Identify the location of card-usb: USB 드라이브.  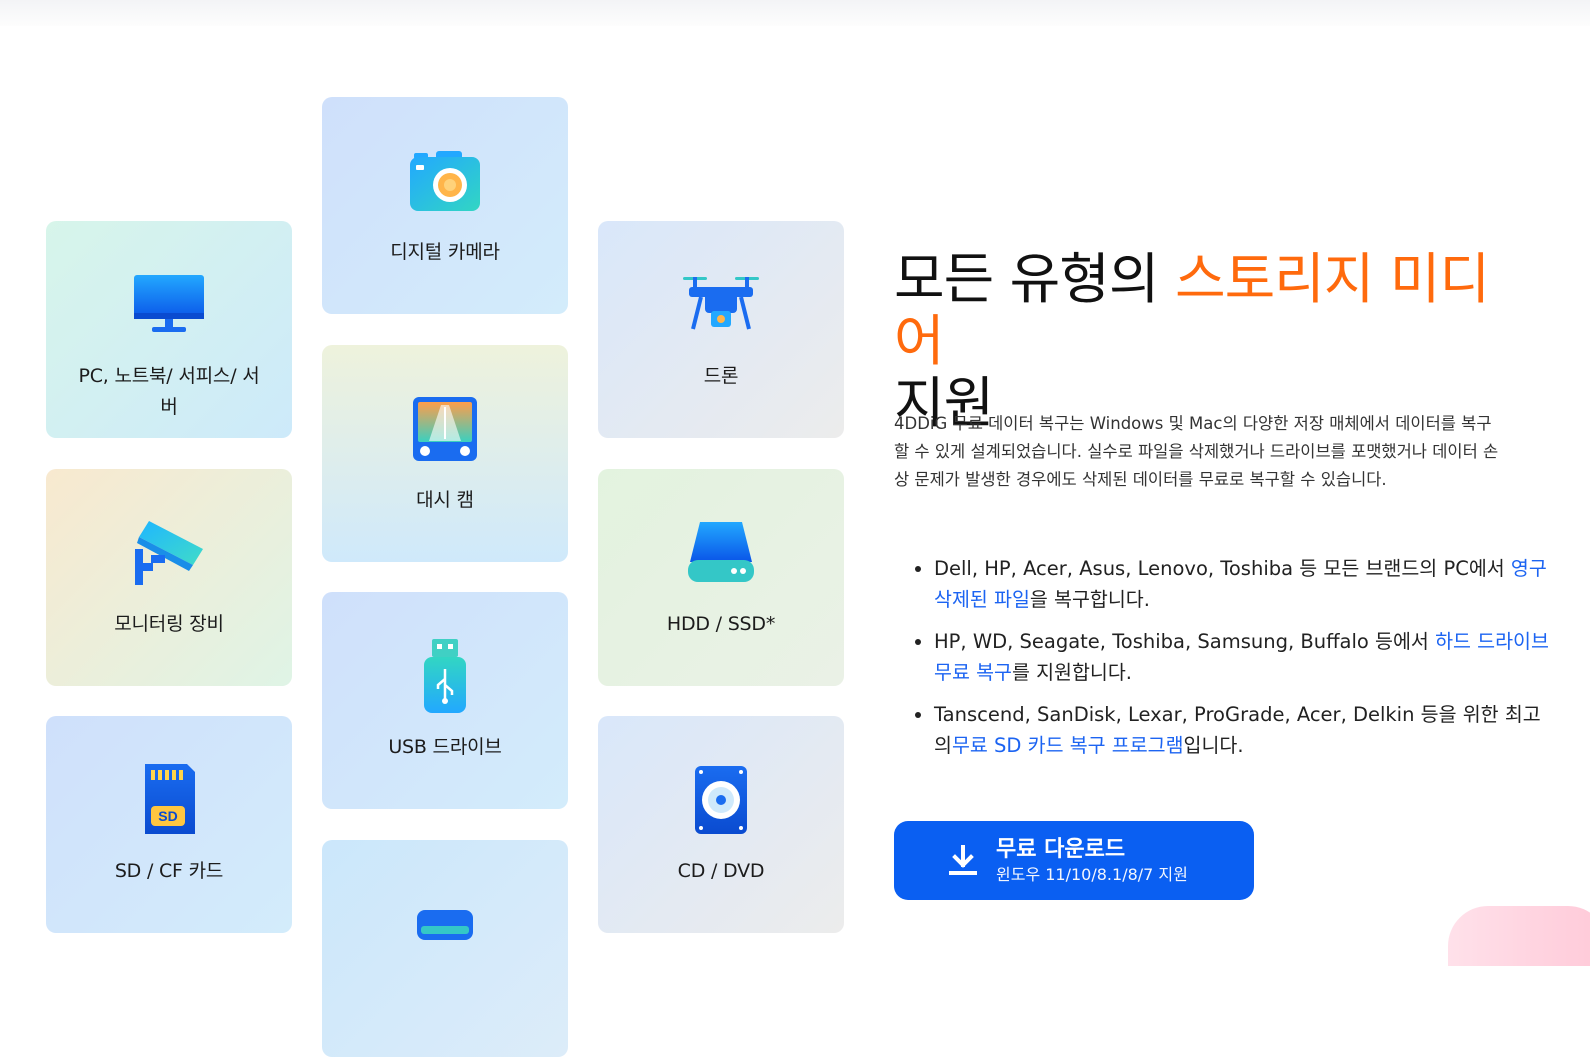
(445, 700).